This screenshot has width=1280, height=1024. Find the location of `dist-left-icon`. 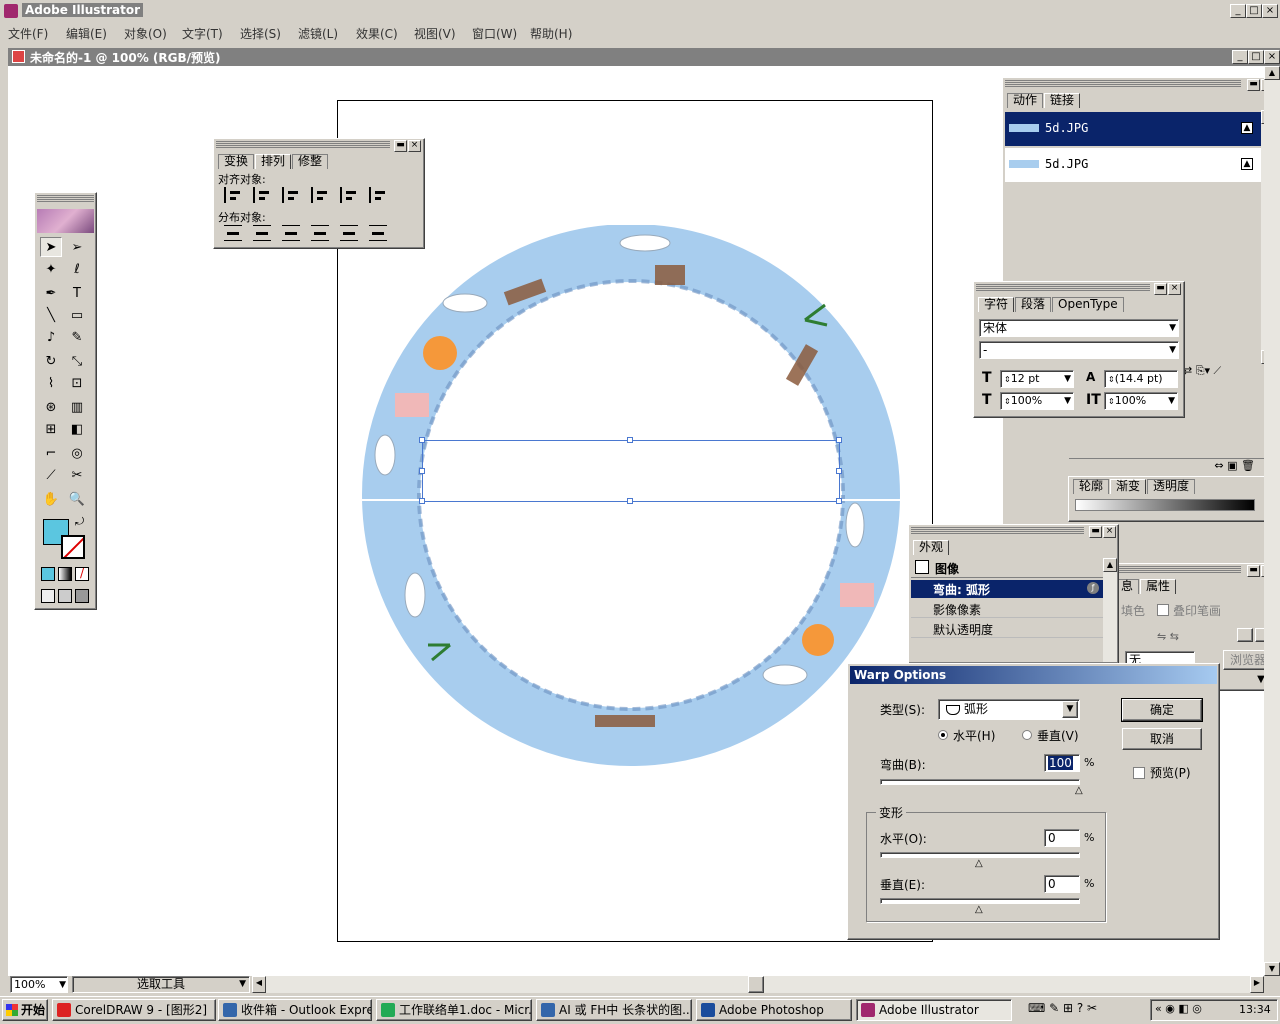

dist-left-icon is located at coordinates (320, 233).